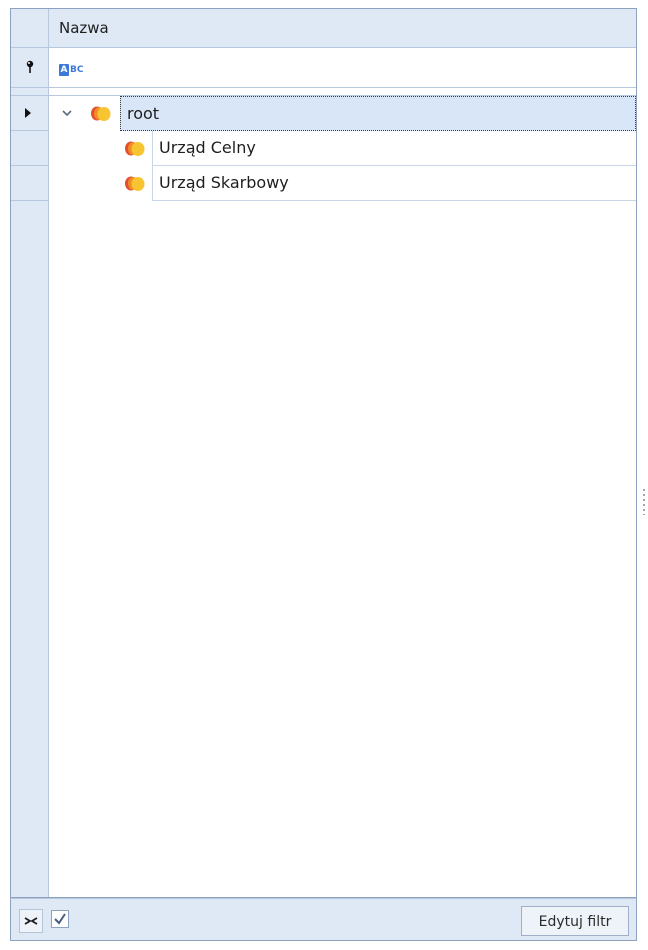  What do you see at coordinates (378, 113) in the screenshot?
I see `tree-cell-label: root` at bounding box center [378, 113].